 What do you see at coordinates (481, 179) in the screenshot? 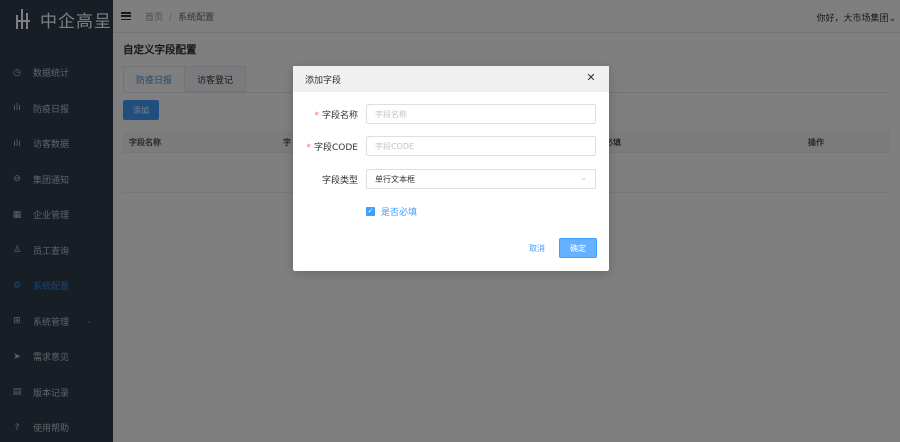
I see `field-type-select: 单行文本框 ⌄` at bounding box center [481, 179].